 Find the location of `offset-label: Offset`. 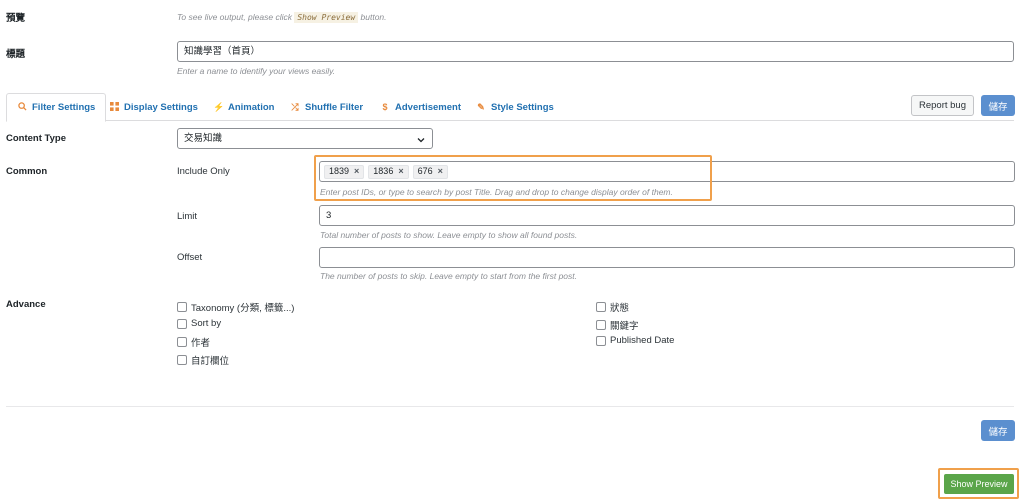

offset-label: Offset is located at coordinates (190, 257).